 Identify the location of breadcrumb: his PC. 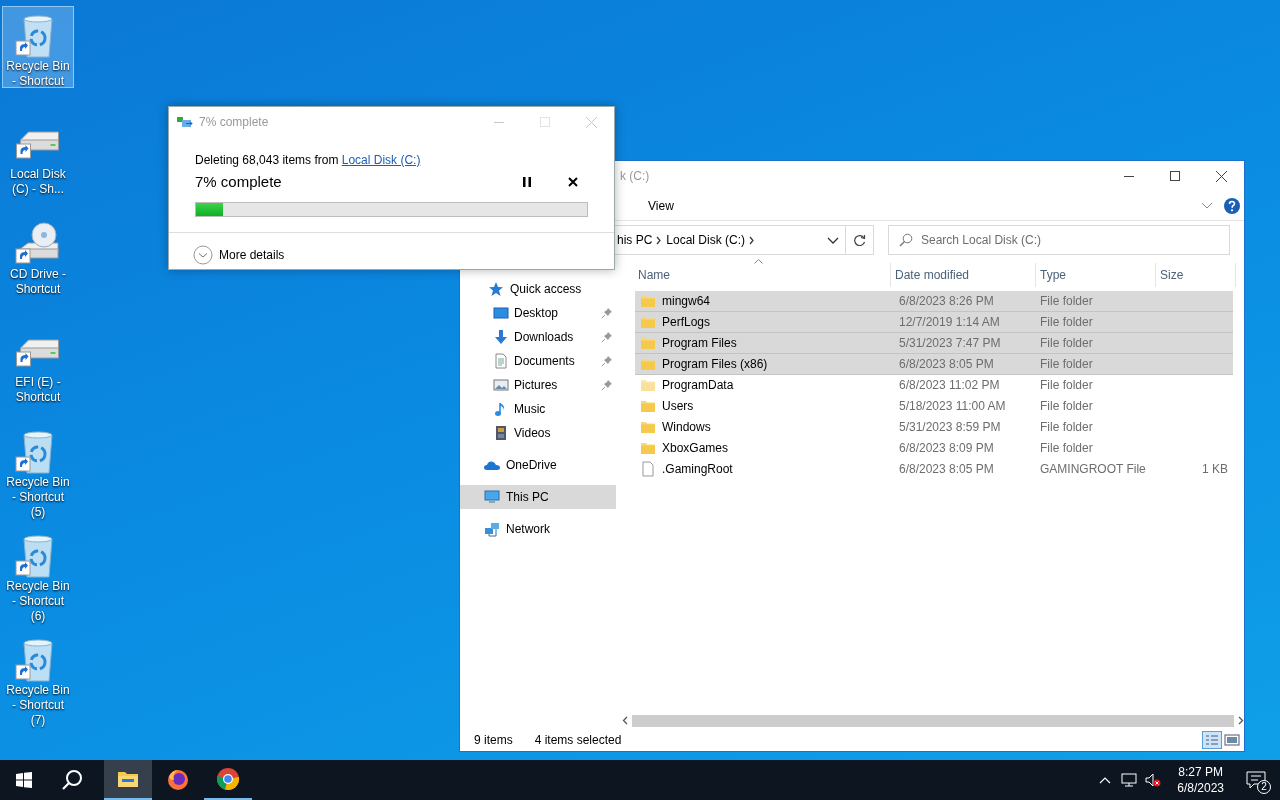
(635, 240).